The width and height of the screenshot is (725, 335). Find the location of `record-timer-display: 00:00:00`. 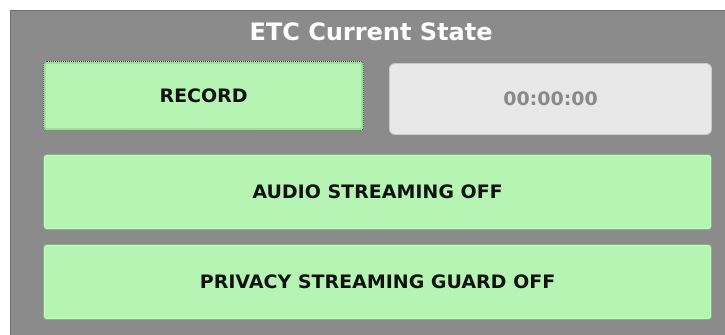

record-timer-display: 00:00:00 is located at coordinates (550, 99).